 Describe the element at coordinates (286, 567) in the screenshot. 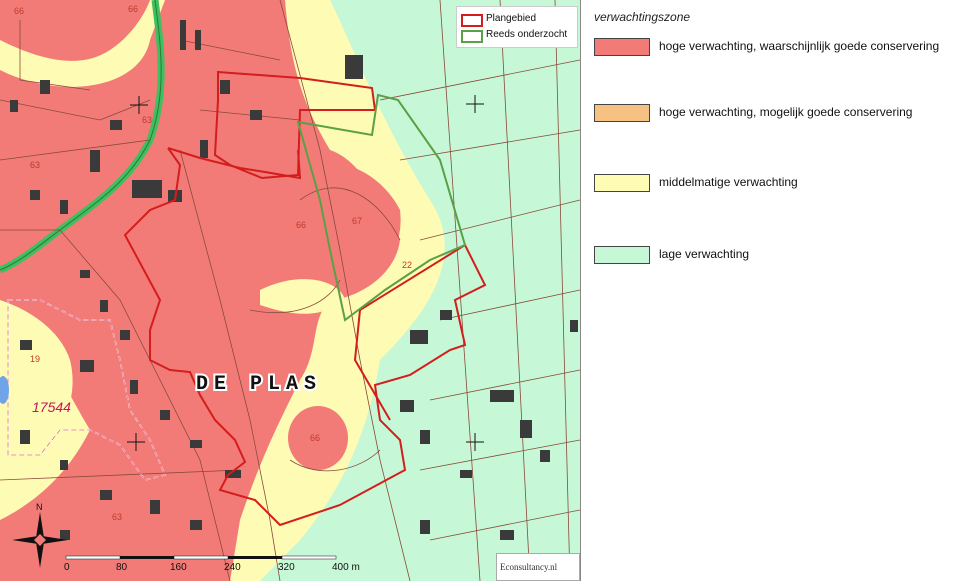

I see `scale-tick: 320` at that location.